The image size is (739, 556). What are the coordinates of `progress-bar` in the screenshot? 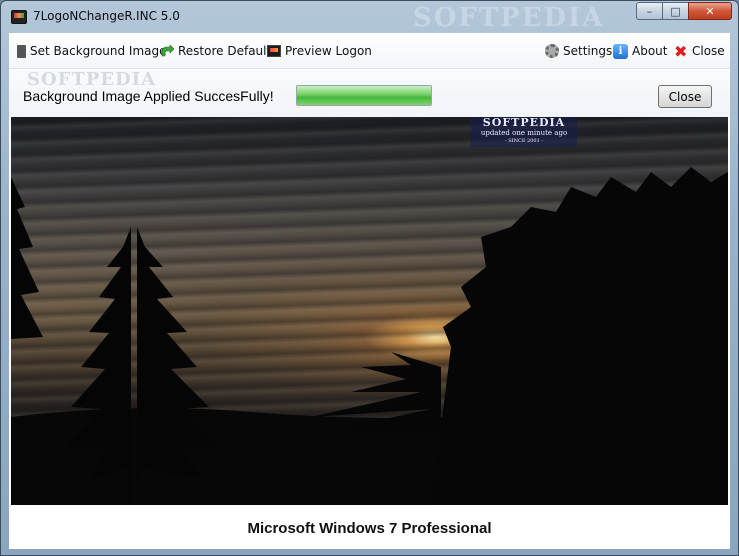 It's located at (364, 95).